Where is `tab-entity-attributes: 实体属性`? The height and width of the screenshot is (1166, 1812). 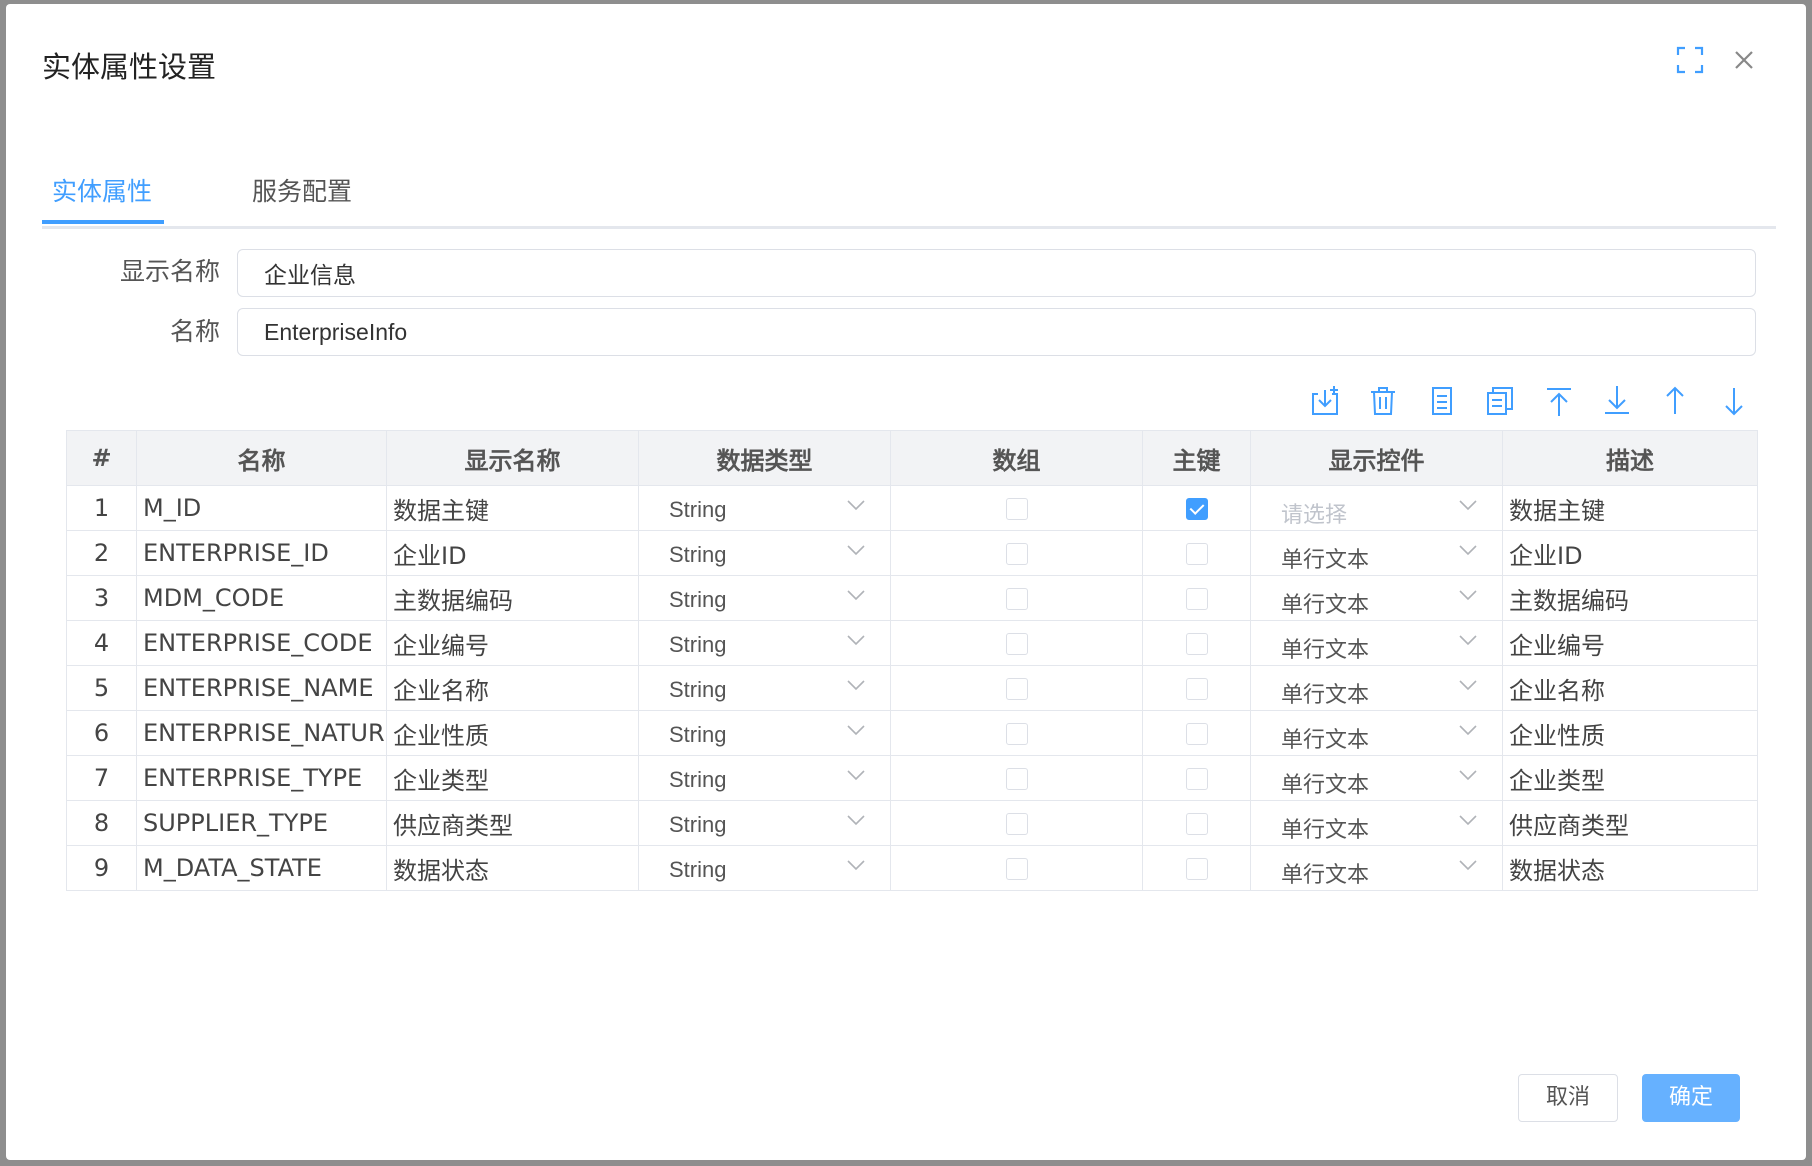 tab-entity-attributes: 实体属性 is located at coordinates (102, 190).